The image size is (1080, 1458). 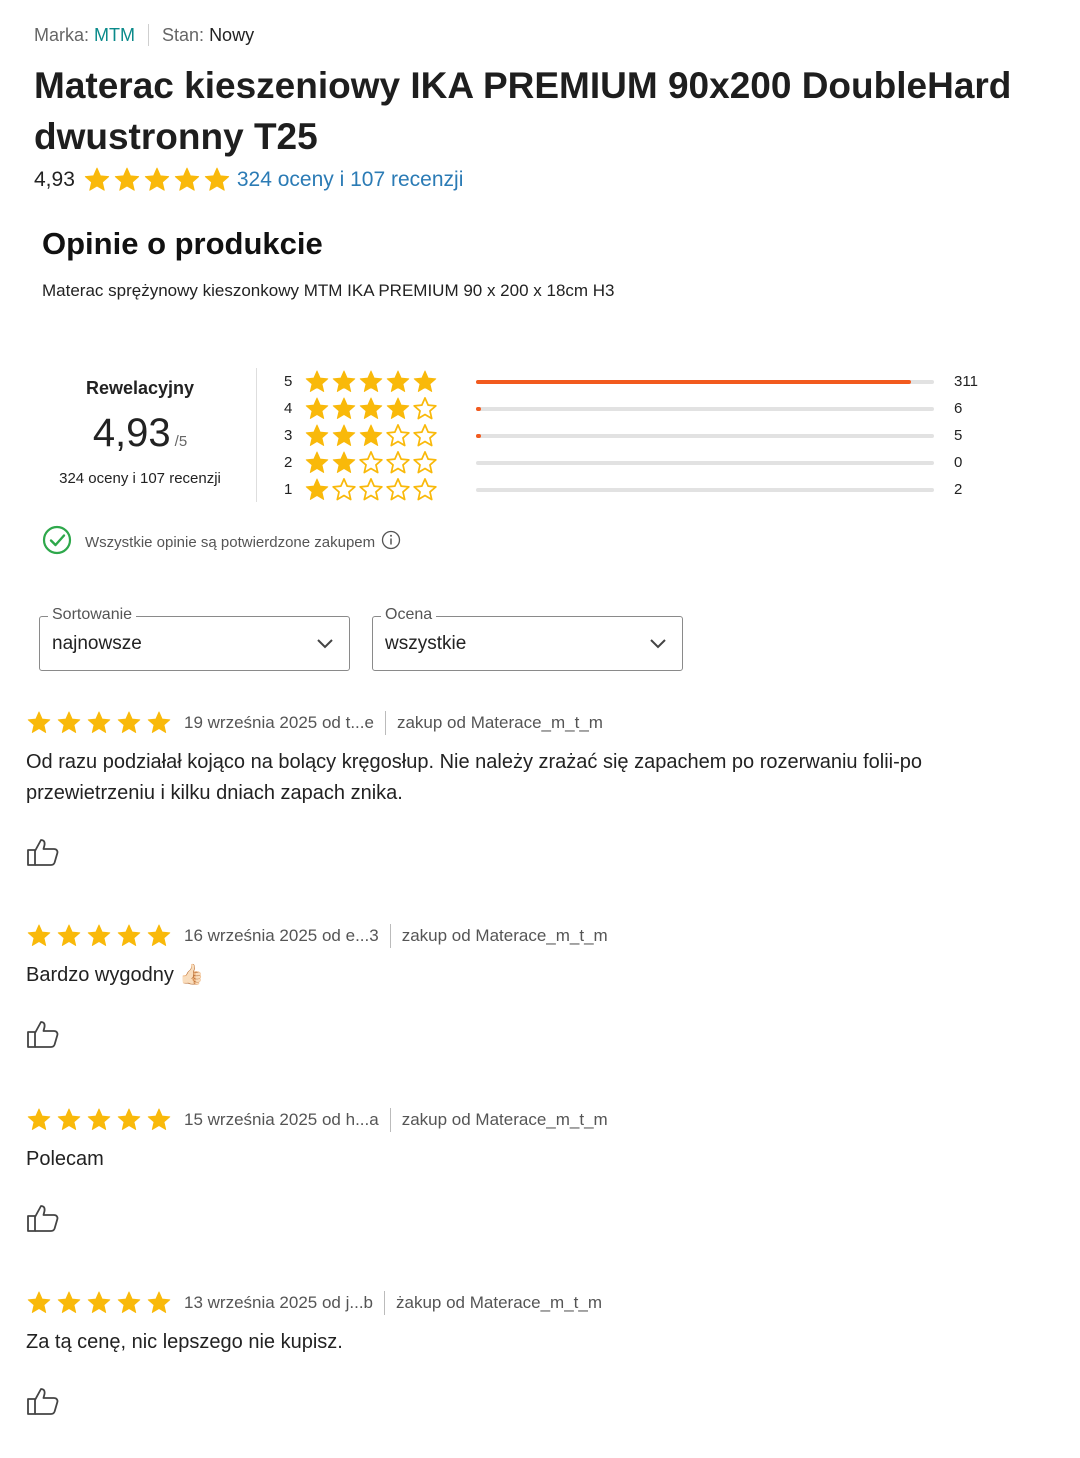 I want to click on summary-score: 4,93, so click(x=131, y=433).